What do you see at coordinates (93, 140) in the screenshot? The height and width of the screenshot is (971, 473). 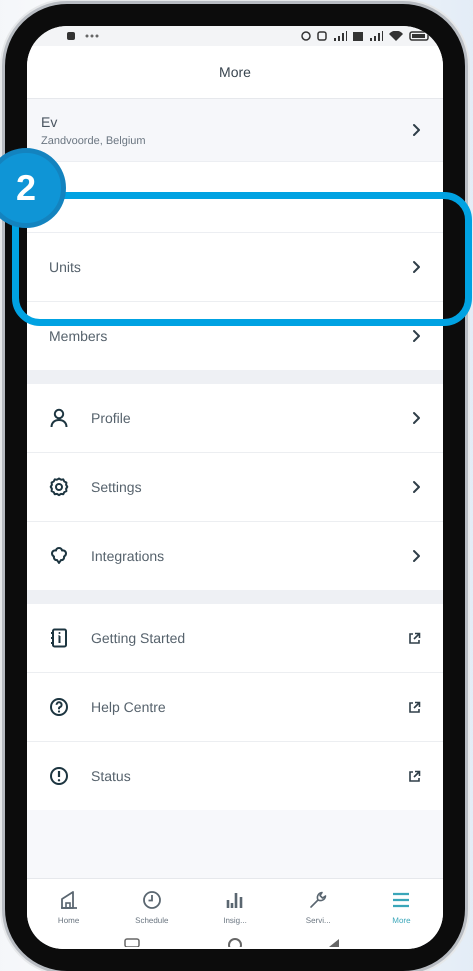 I see `location-address: Zandvoorde, Belgium` at bounding box center [93, 140].